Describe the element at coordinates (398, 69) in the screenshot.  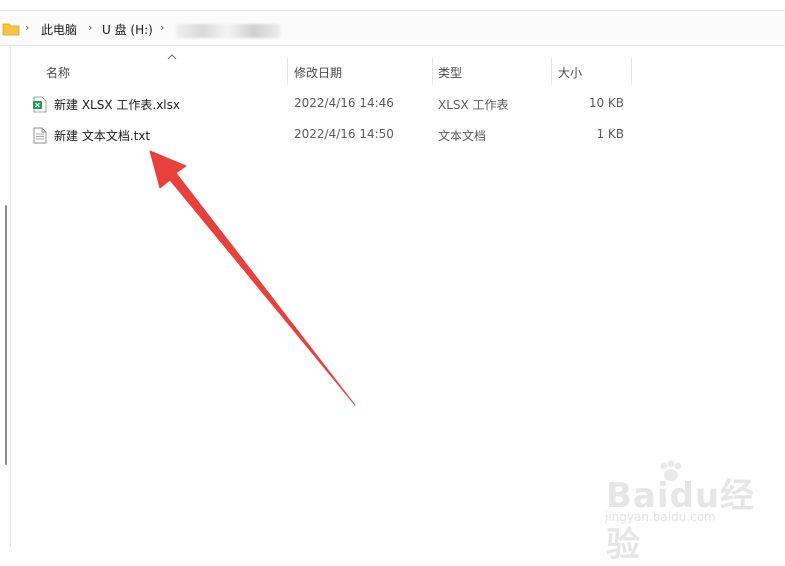
I see `column-header-row: 名称 修改日期 类型 大小` at that location.